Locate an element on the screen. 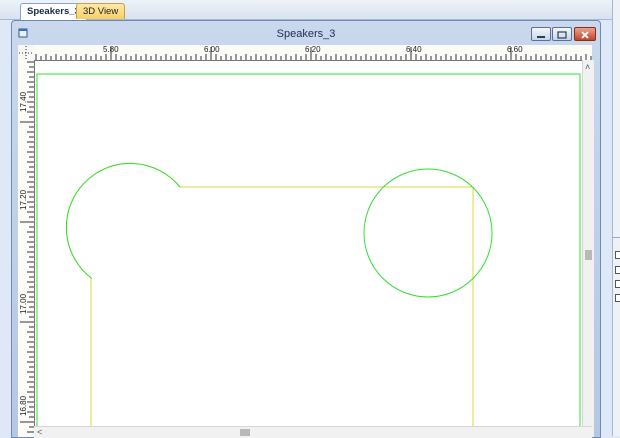  ruler-label-5-80: 5.80 is located at coordinates (111, 49).